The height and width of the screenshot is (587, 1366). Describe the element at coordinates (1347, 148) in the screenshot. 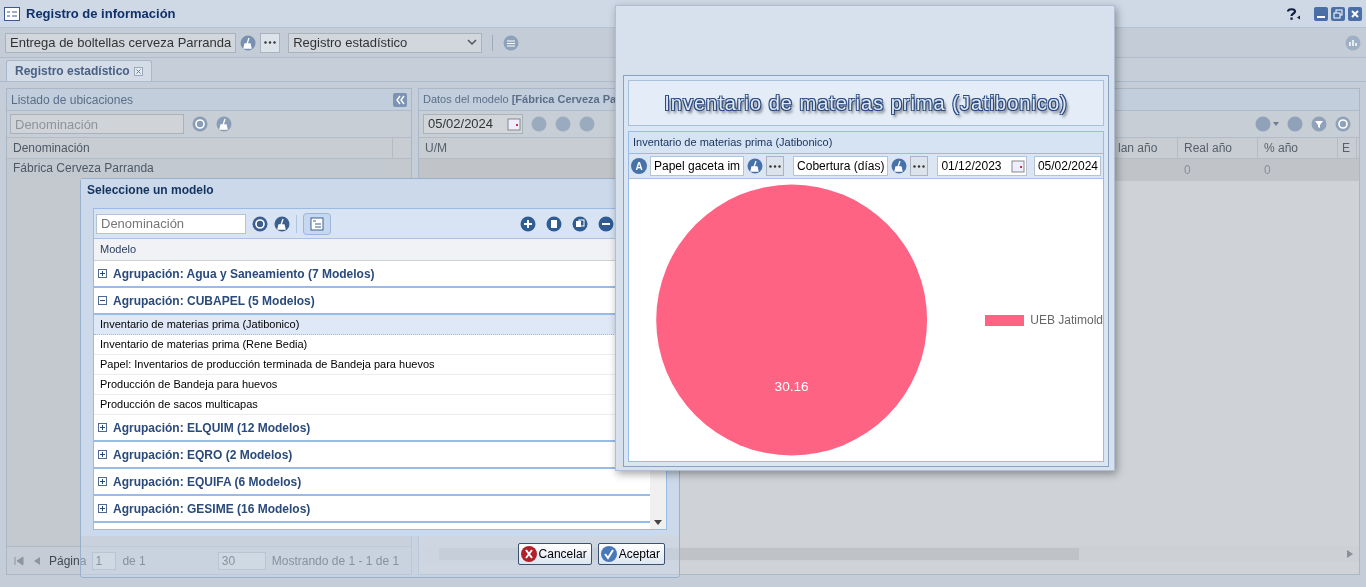

I see `column-header: E` at that location.